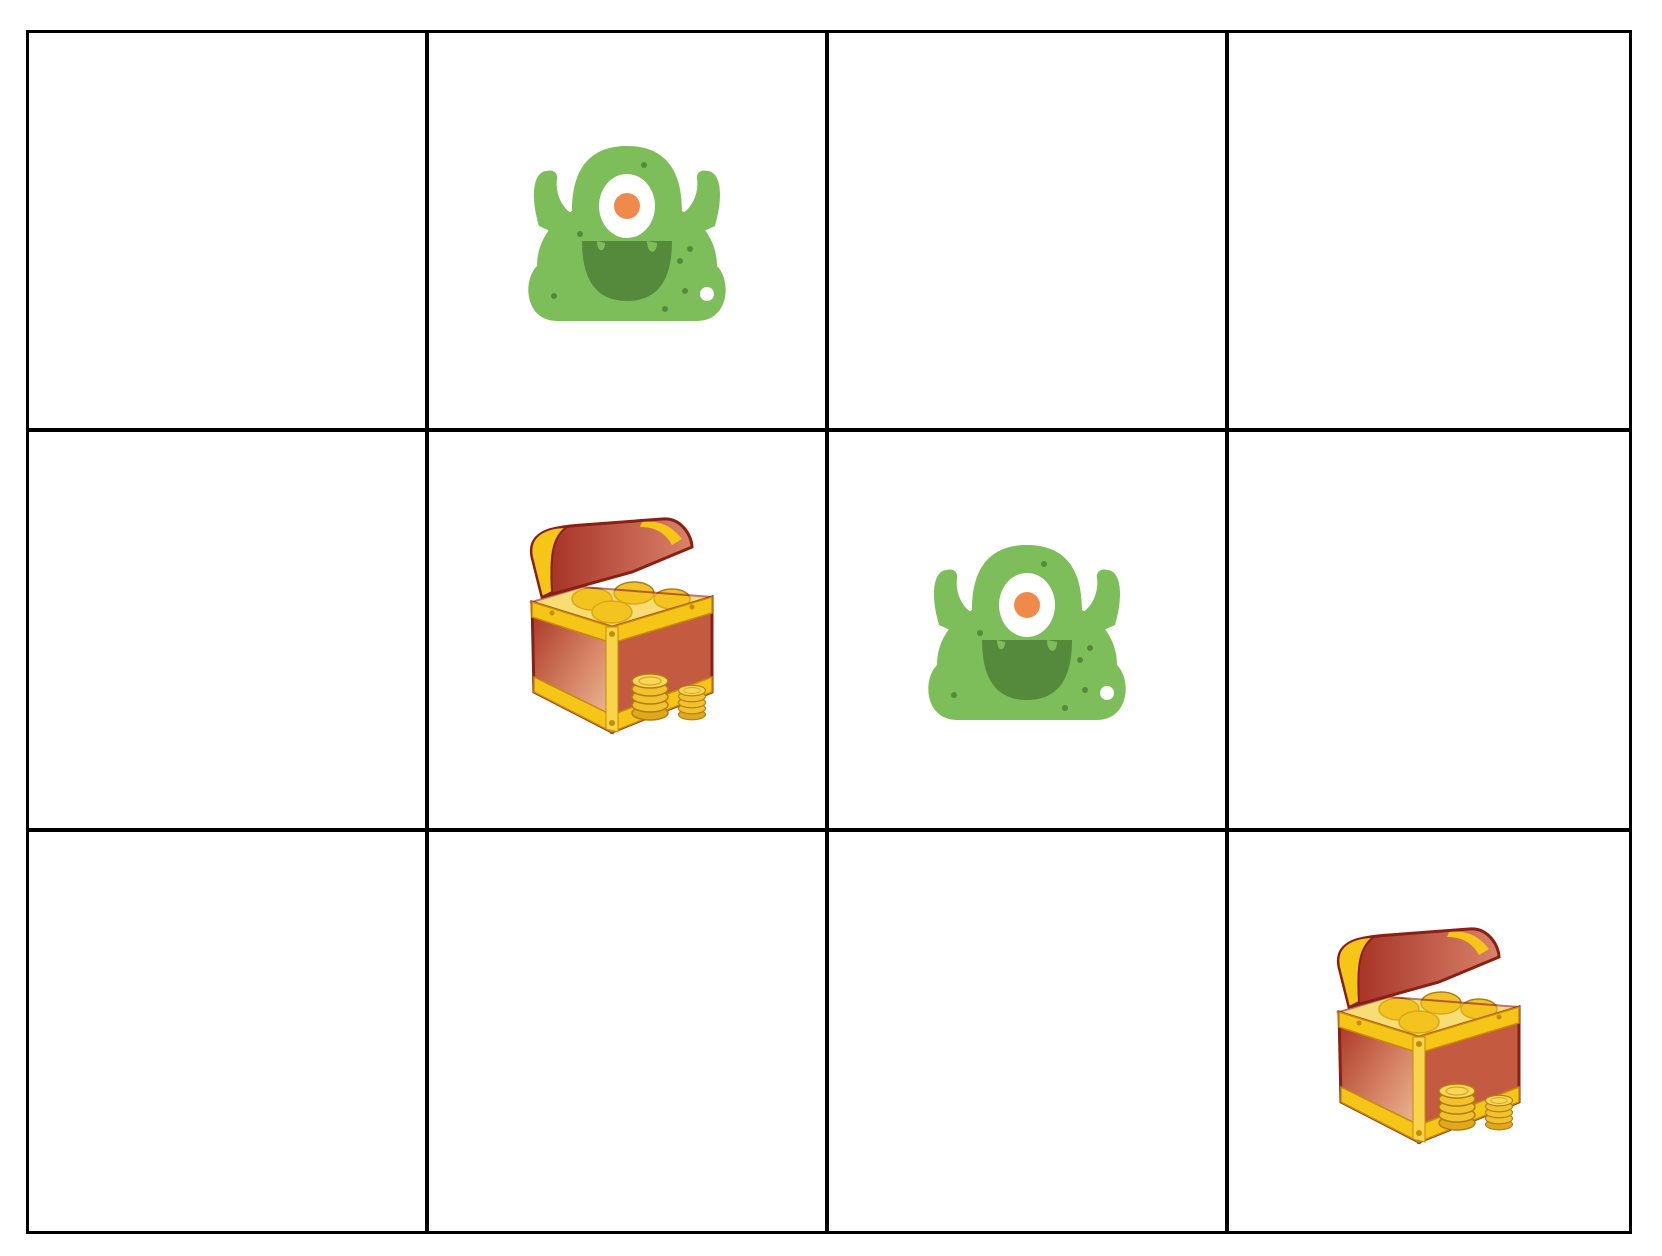 The image size is (1662, 1256). Describe the element at coordinates (229, 632) in the screenshot. I see `cell-r2-c1` at that location.